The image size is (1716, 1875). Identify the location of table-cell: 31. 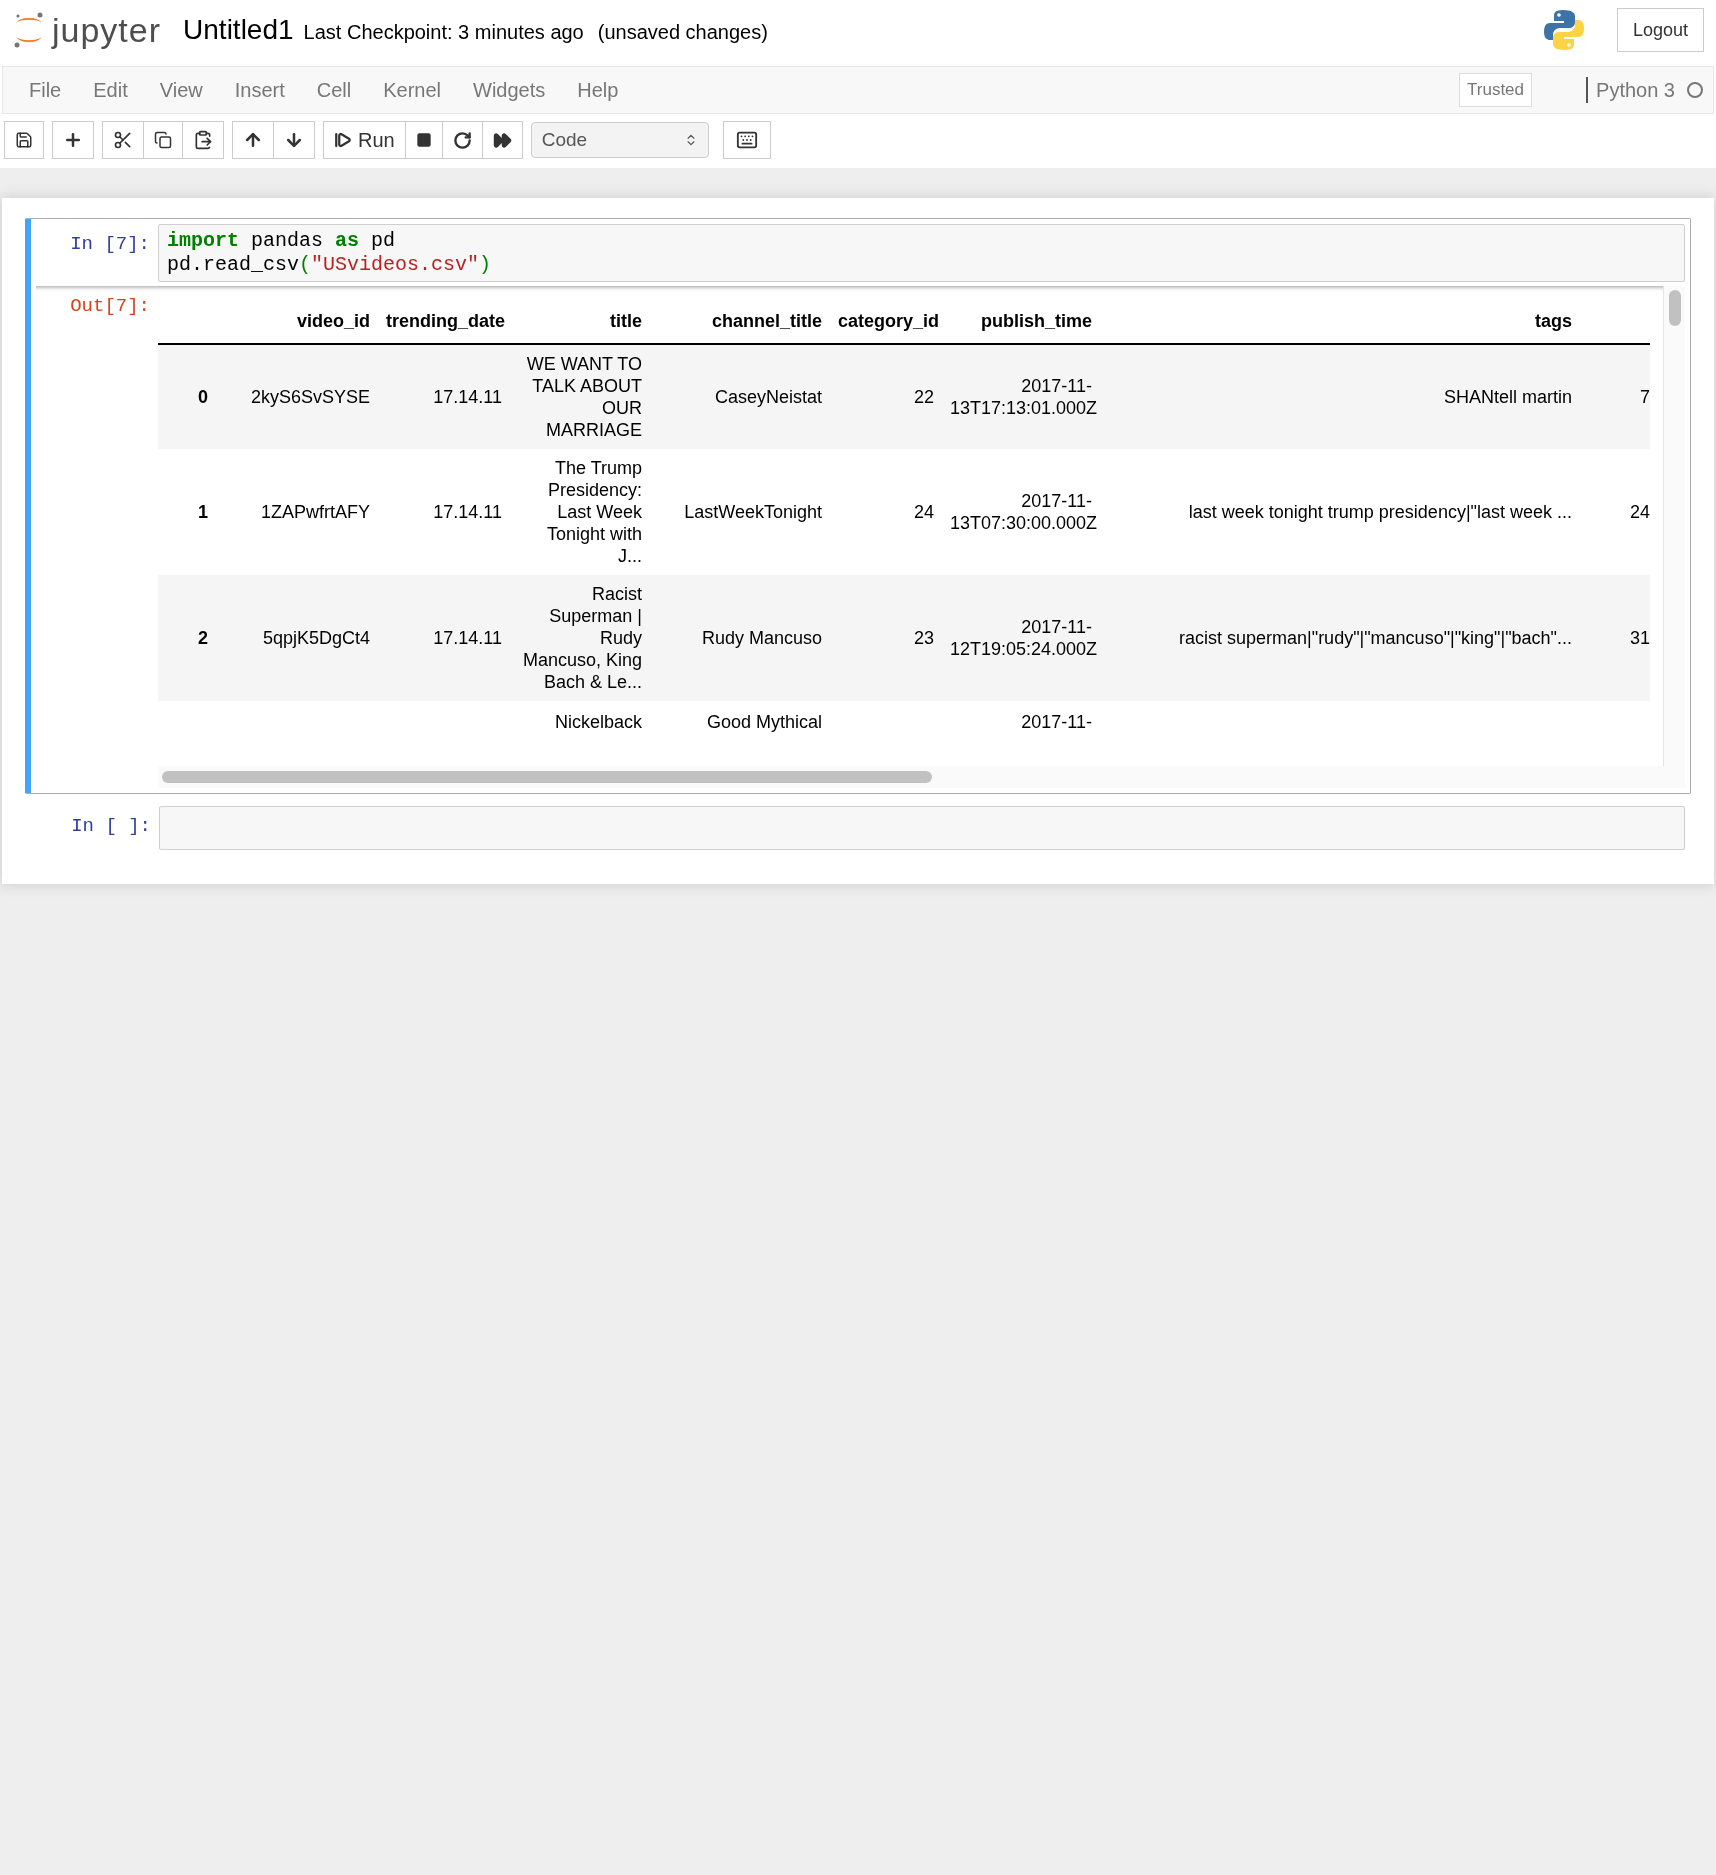
(1639, 638).